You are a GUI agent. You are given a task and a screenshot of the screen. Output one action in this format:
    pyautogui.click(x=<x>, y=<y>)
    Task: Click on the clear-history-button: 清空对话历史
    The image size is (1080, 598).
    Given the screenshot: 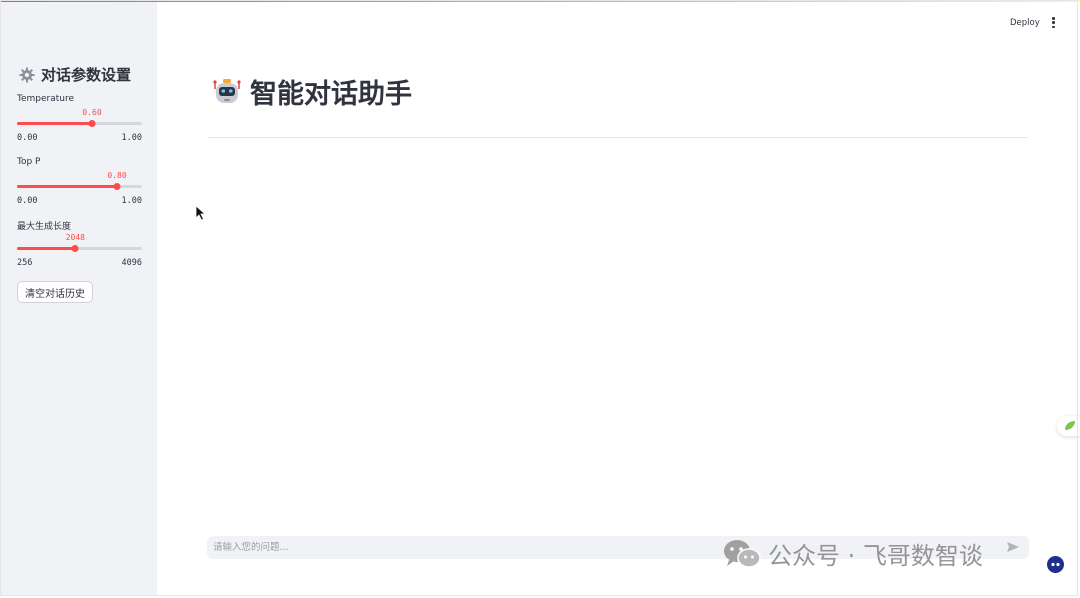 What is the action you would take?
    pyautogui.click(x=55, y=292)
    